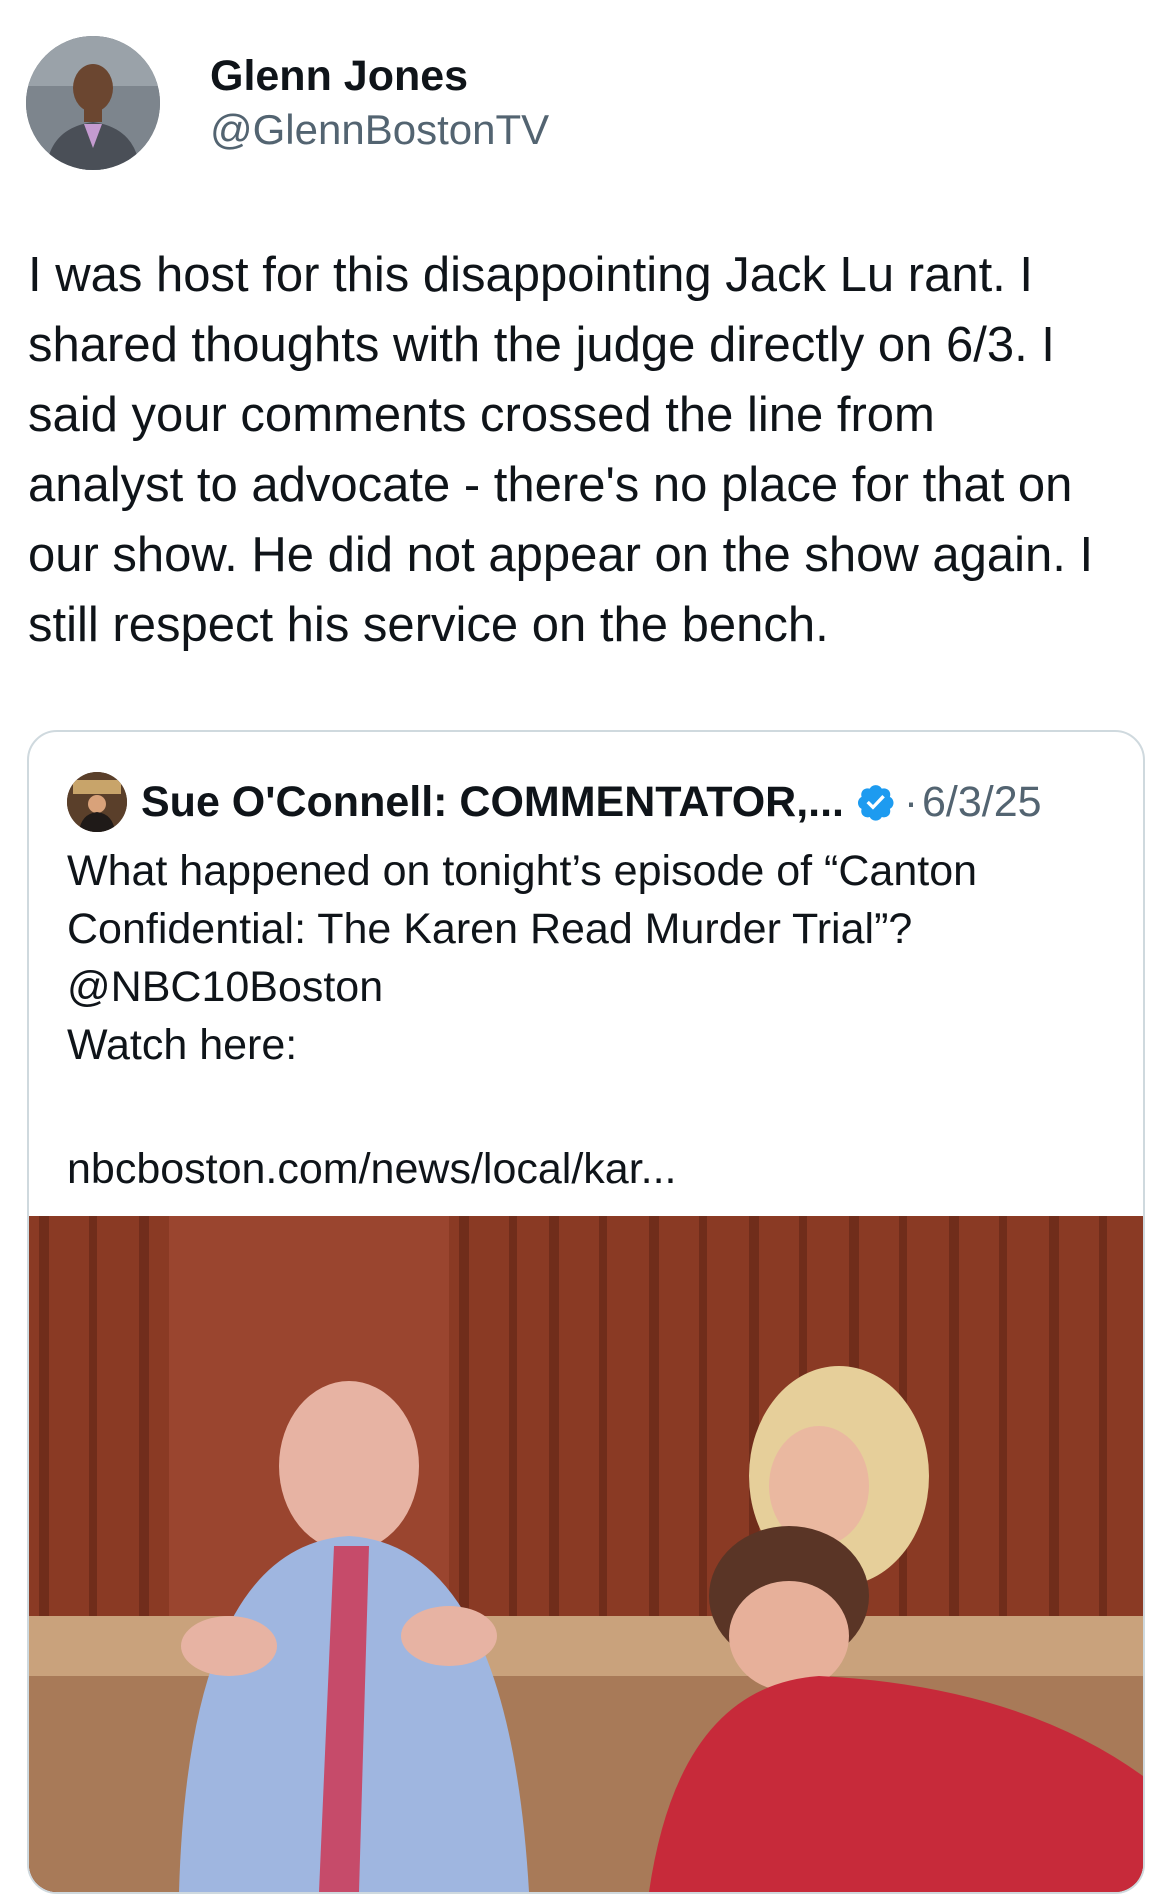 This screenshot has height=1894, width=1170. I want to click on author-avatar, so click(93, 103).